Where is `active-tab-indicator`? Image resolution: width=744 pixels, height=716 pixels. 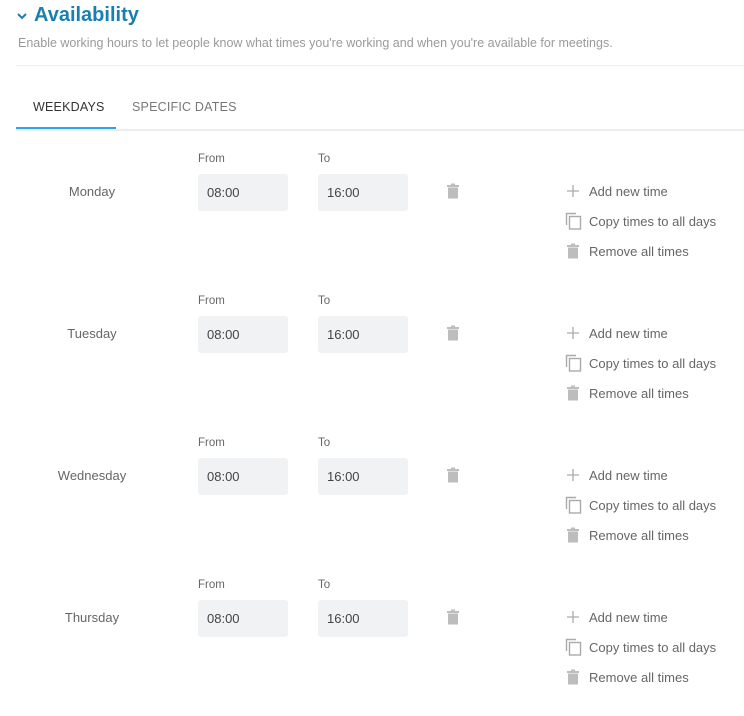 active-tab-indicator is located at coordinates (66, 128).